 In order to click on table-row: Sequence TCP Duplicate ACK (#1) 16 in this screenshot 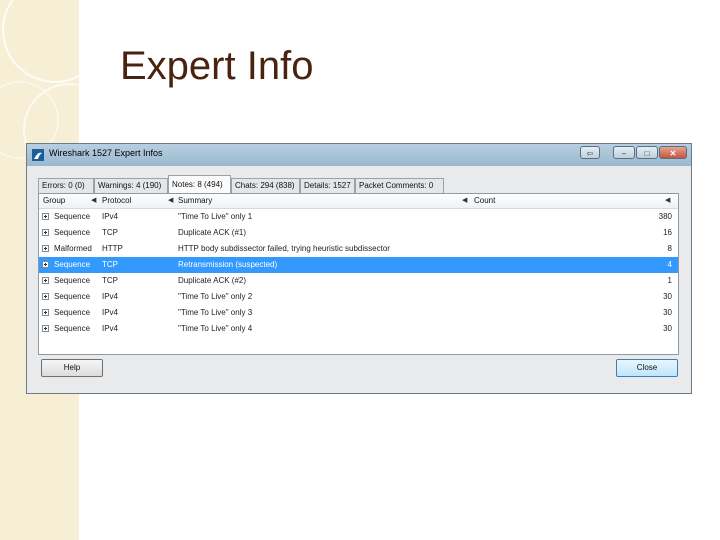, I will do `click(358, 233)`.